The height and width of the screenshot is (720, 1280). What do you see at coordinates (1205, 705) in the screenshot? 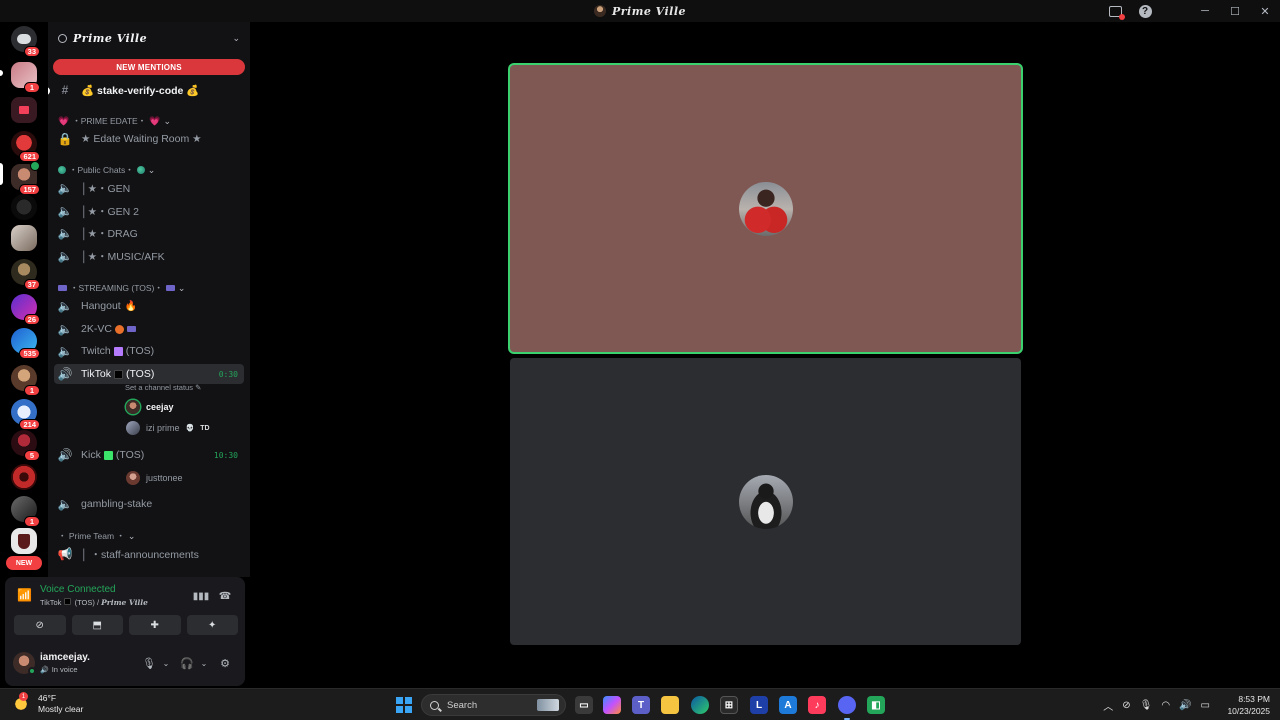
I see `battery-icon: ▭` at bounding box center [1205, 705].